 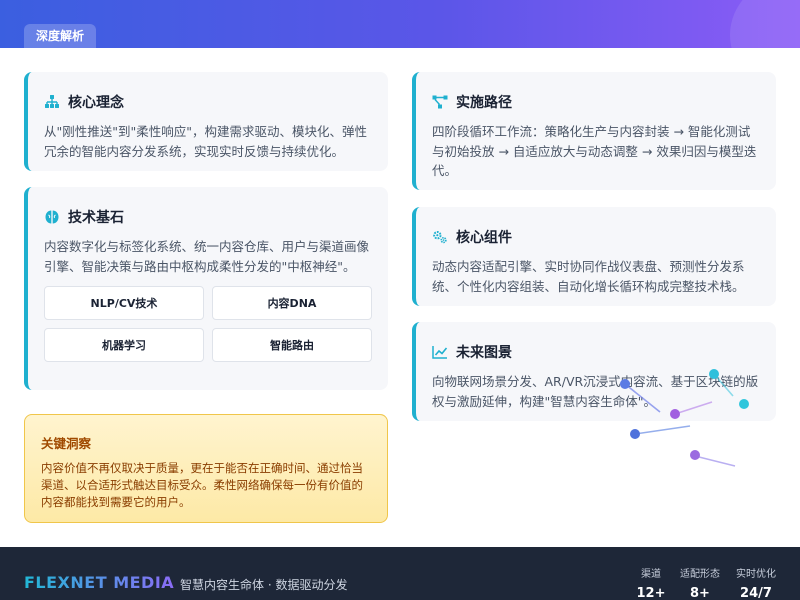 I want to click on card-title: 核心理念, so click(x=96, y=103).